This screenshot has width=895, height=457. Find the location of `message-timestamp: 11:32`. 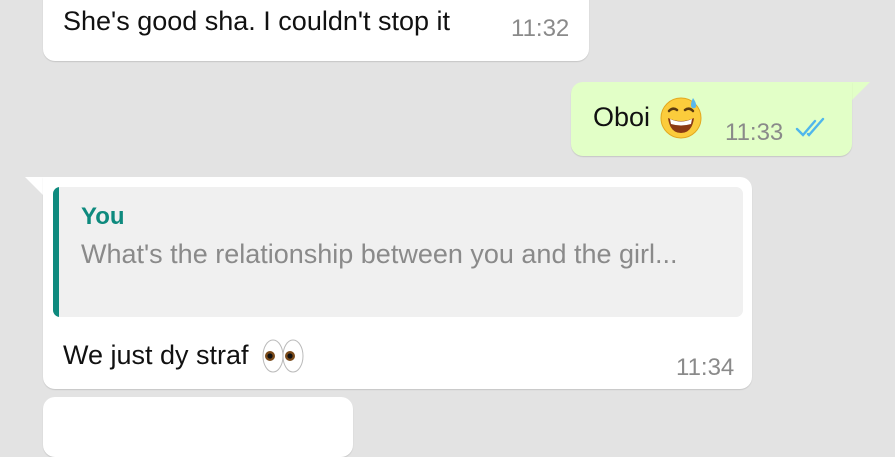

message-timestamp: 11:32 is located at coordinates (540, 28).